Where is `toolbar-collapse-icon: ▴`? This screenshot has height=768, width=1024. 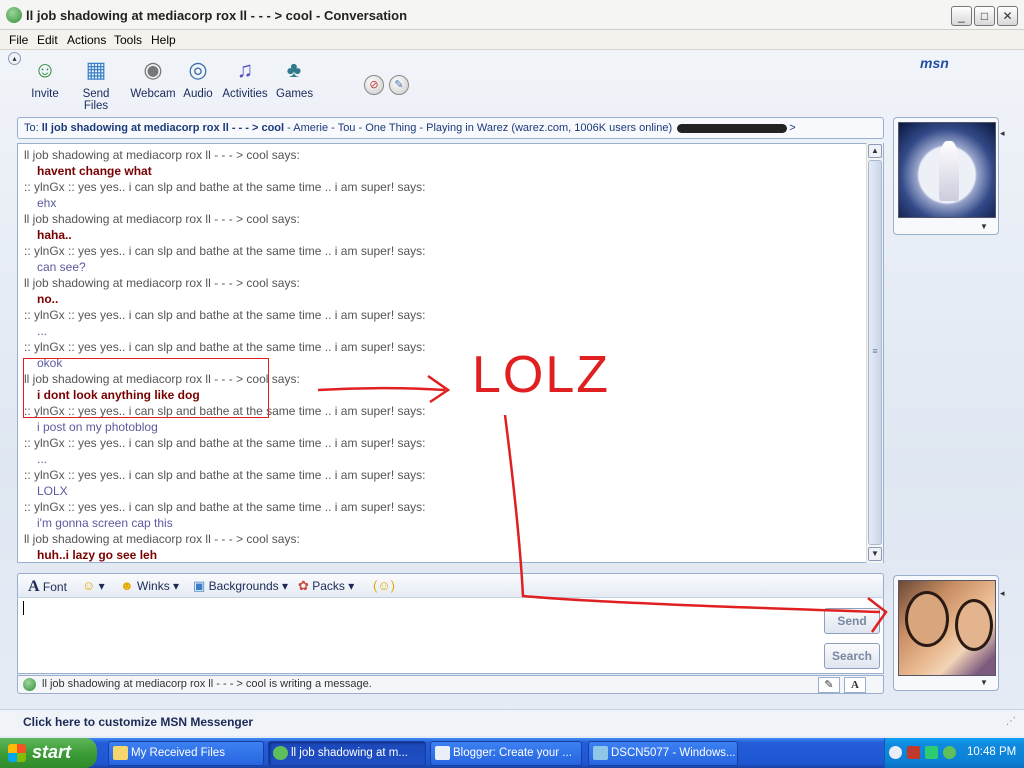 toolbar-collapse-icon: ▴ is located at coordinates (14, 58).